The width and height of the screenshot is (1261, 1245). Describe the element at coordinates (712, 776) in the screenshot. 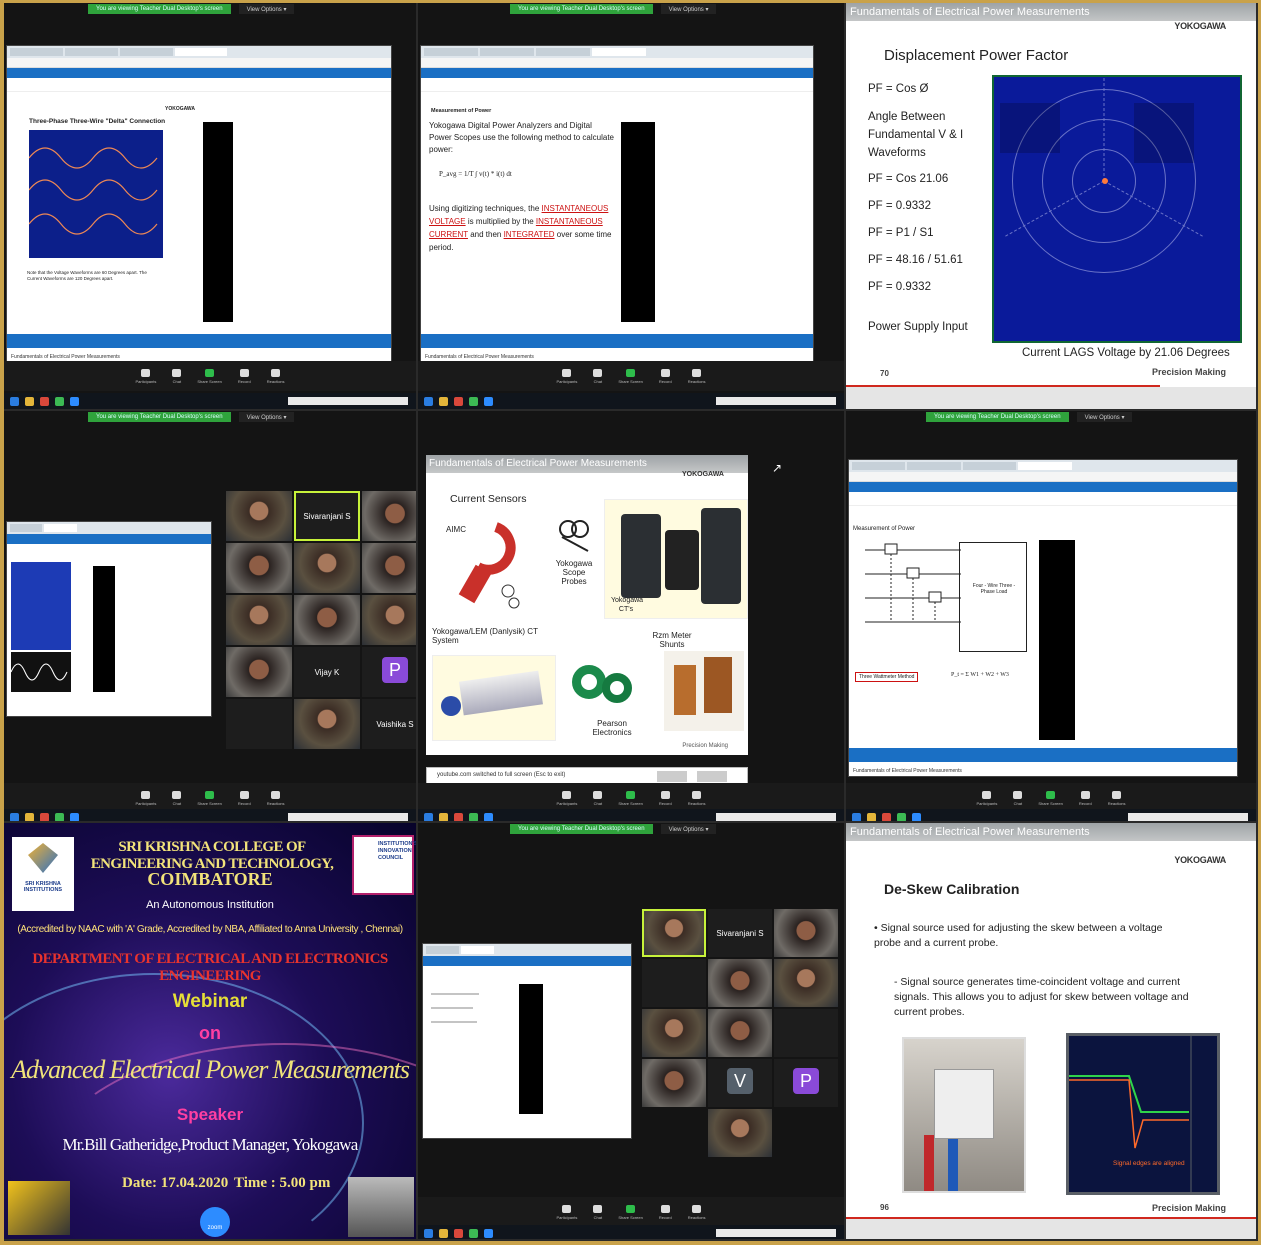

I see `exit-button` at that location.